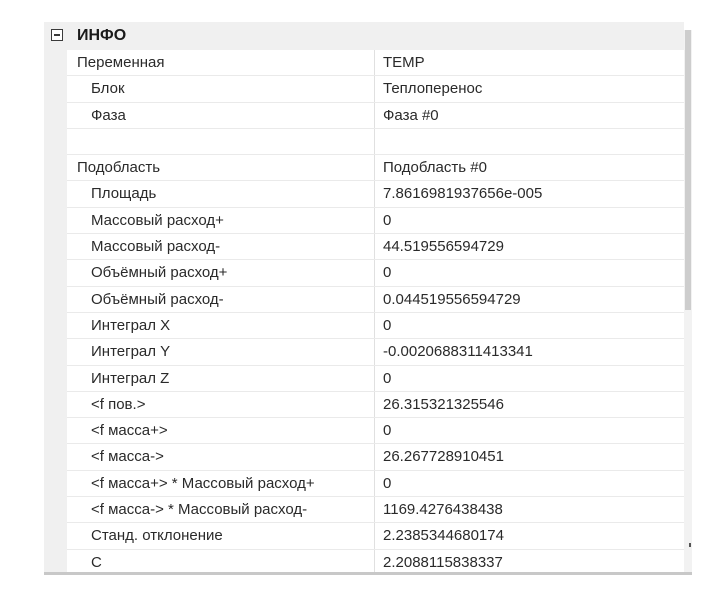  Describe the element at coordinates (533, 404) in the screenshot. I see `property-value: 26.315321325546` at that location.